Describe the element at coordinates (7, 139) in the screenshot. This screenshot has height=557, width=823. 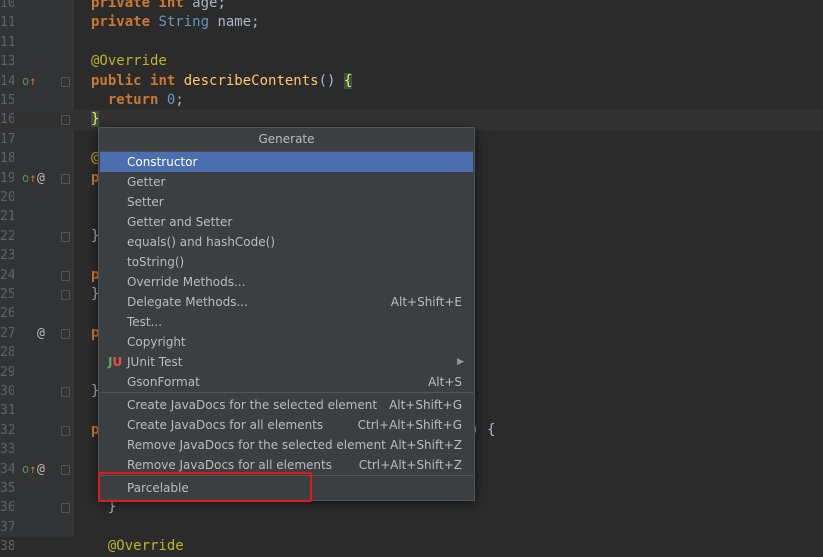
I see `line-number: 17` at that location.